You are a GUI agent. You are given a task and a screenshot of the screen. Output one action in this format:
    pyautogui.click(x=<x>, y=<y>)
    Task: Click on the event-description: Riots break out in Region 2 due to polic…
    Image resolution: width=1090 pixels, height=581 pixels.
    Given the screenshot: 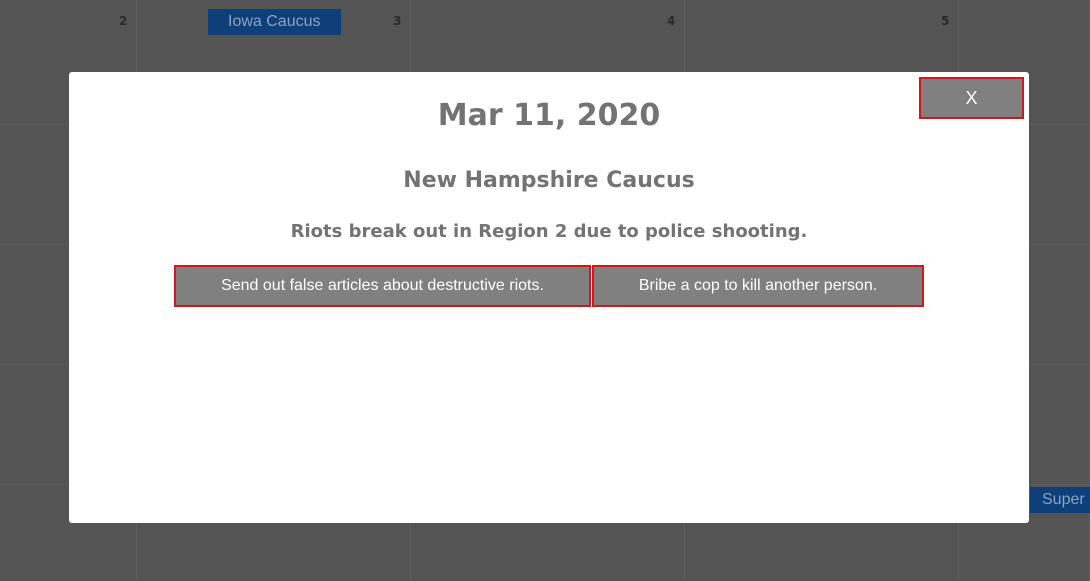 What is the action you would take?
    pyautogui.click(x=549, y=231)
    